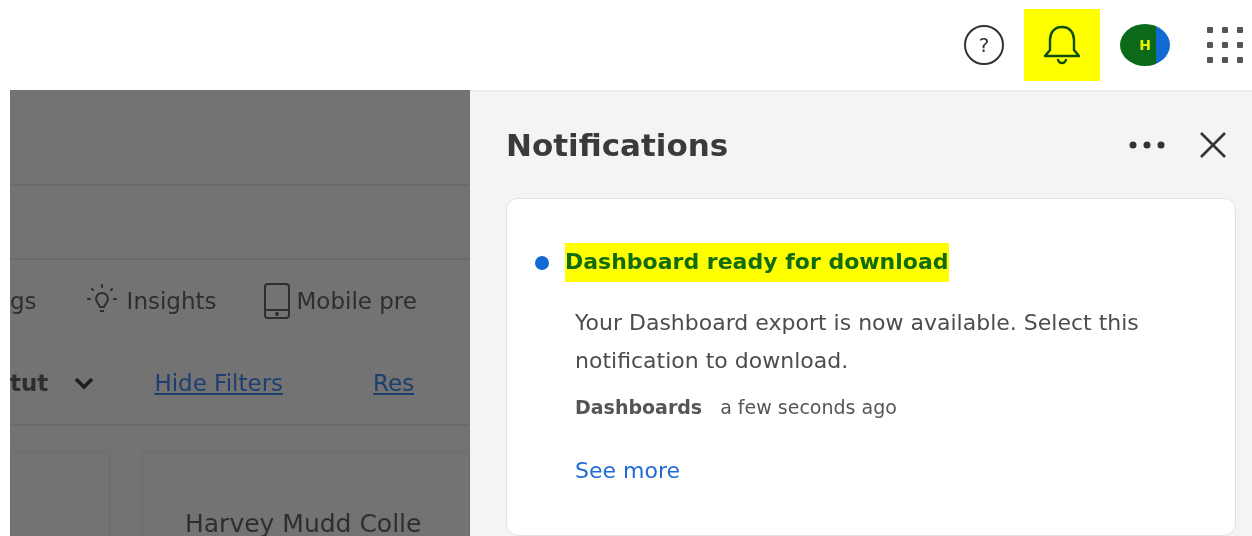 The width and height of the screenshot is (1252, 536). I want to click on notification-message: Your Dashboard export is now available. Select this notification to download., so click(857, 342).